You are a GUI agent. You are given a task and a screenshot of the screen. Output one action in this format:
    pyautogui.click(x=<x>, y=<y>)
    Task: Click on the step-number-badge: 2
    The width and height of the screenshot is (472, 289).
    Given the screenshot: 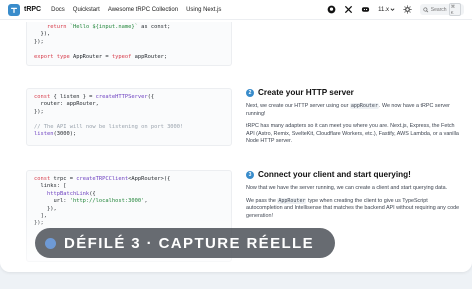 What is the action you would take?
    pyautogui.click(x=250, y=92)
    